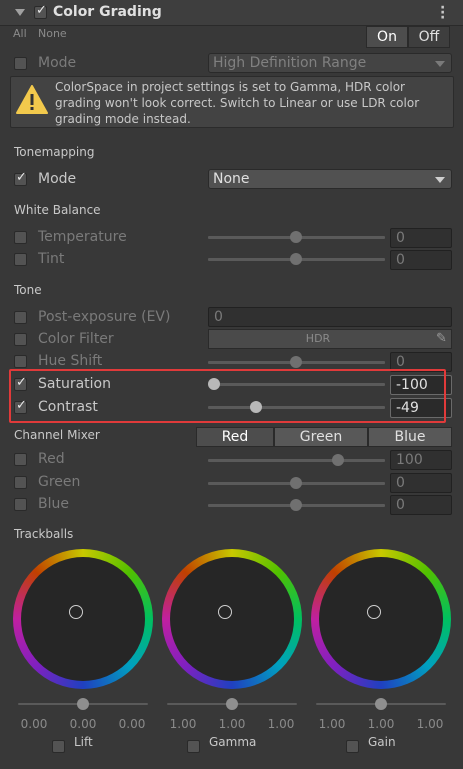 This screenshot has width=463, height=769. Describe the element at coordinates (107, 12) in the screenshot. I see `component-title: Color Grading` at that location.